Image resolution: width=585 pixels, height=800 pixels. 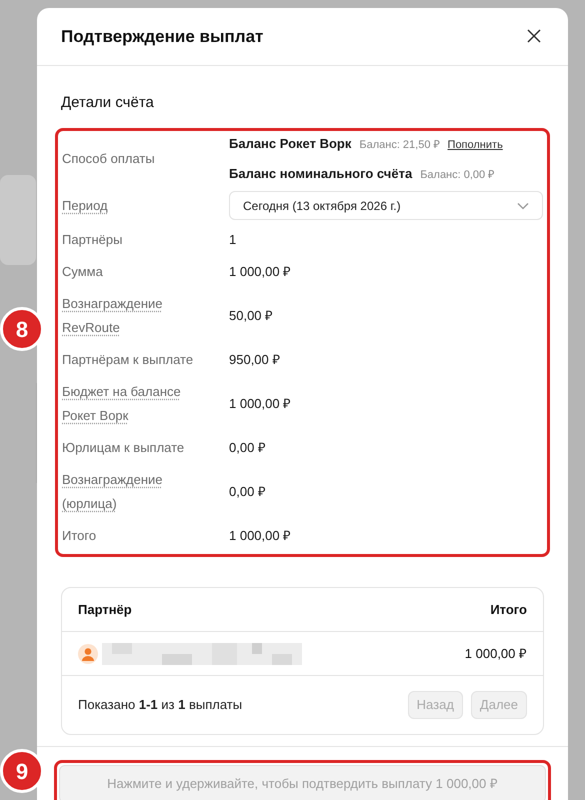 I want to click on column-header: Итого, so click(x=508, y=609).